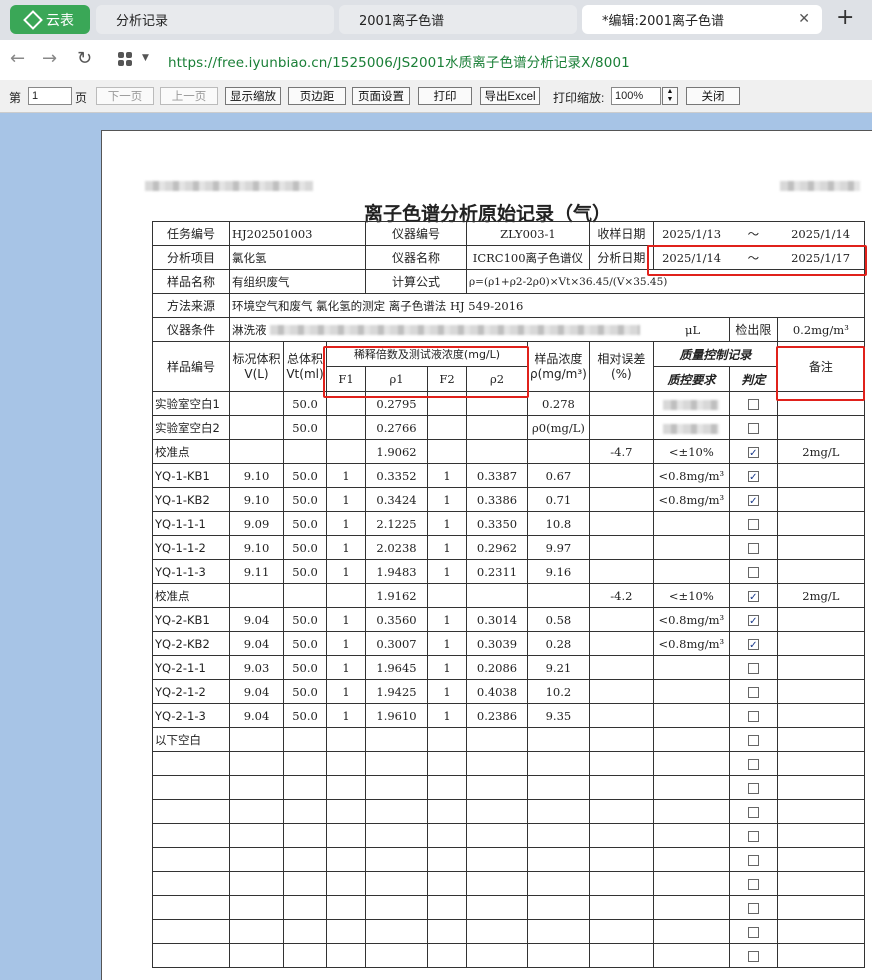  Describe the element at coordinates (558, 475) in the screenshot. I see `cell-conc: 0.67` at that location.